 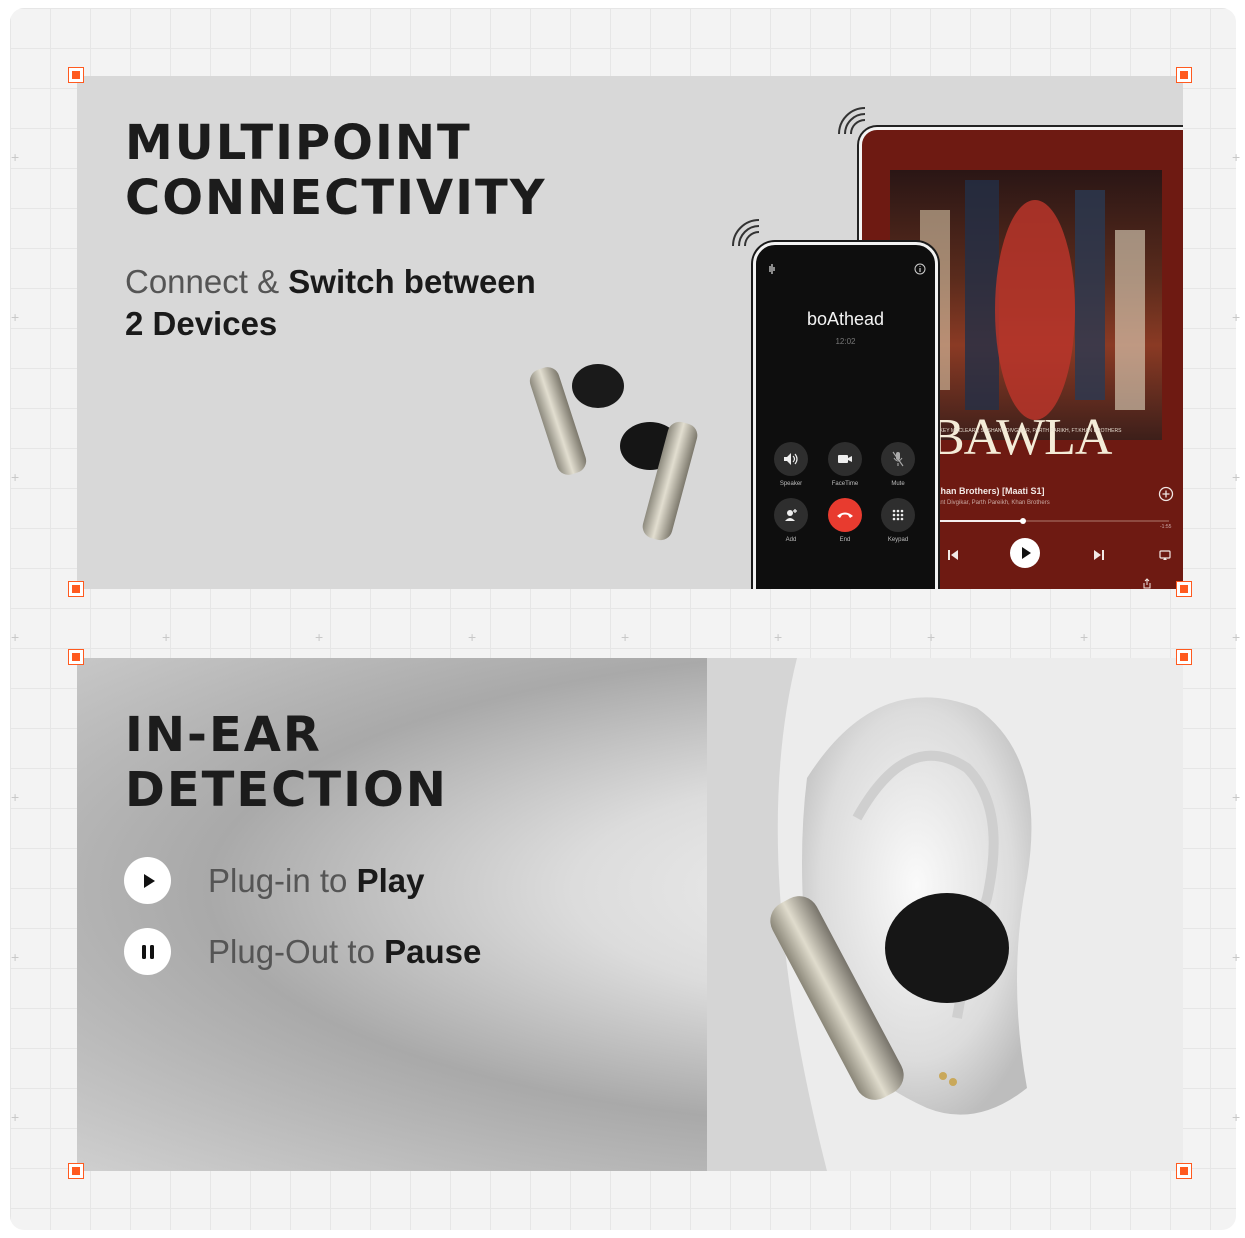 What do you see at coordinates (845, 520) in the screenshot?
I see `end-call-button: End` at bounding box center [845, 520].